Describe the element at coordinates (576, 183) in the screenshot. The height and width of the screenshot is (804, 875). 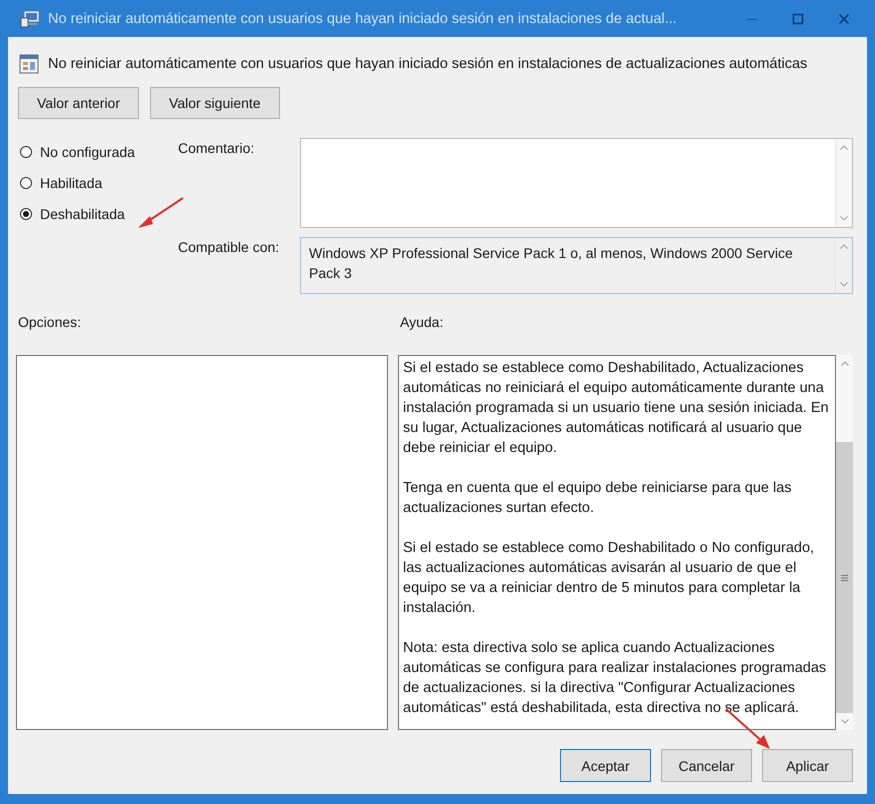
I see `comment-field` at that location.